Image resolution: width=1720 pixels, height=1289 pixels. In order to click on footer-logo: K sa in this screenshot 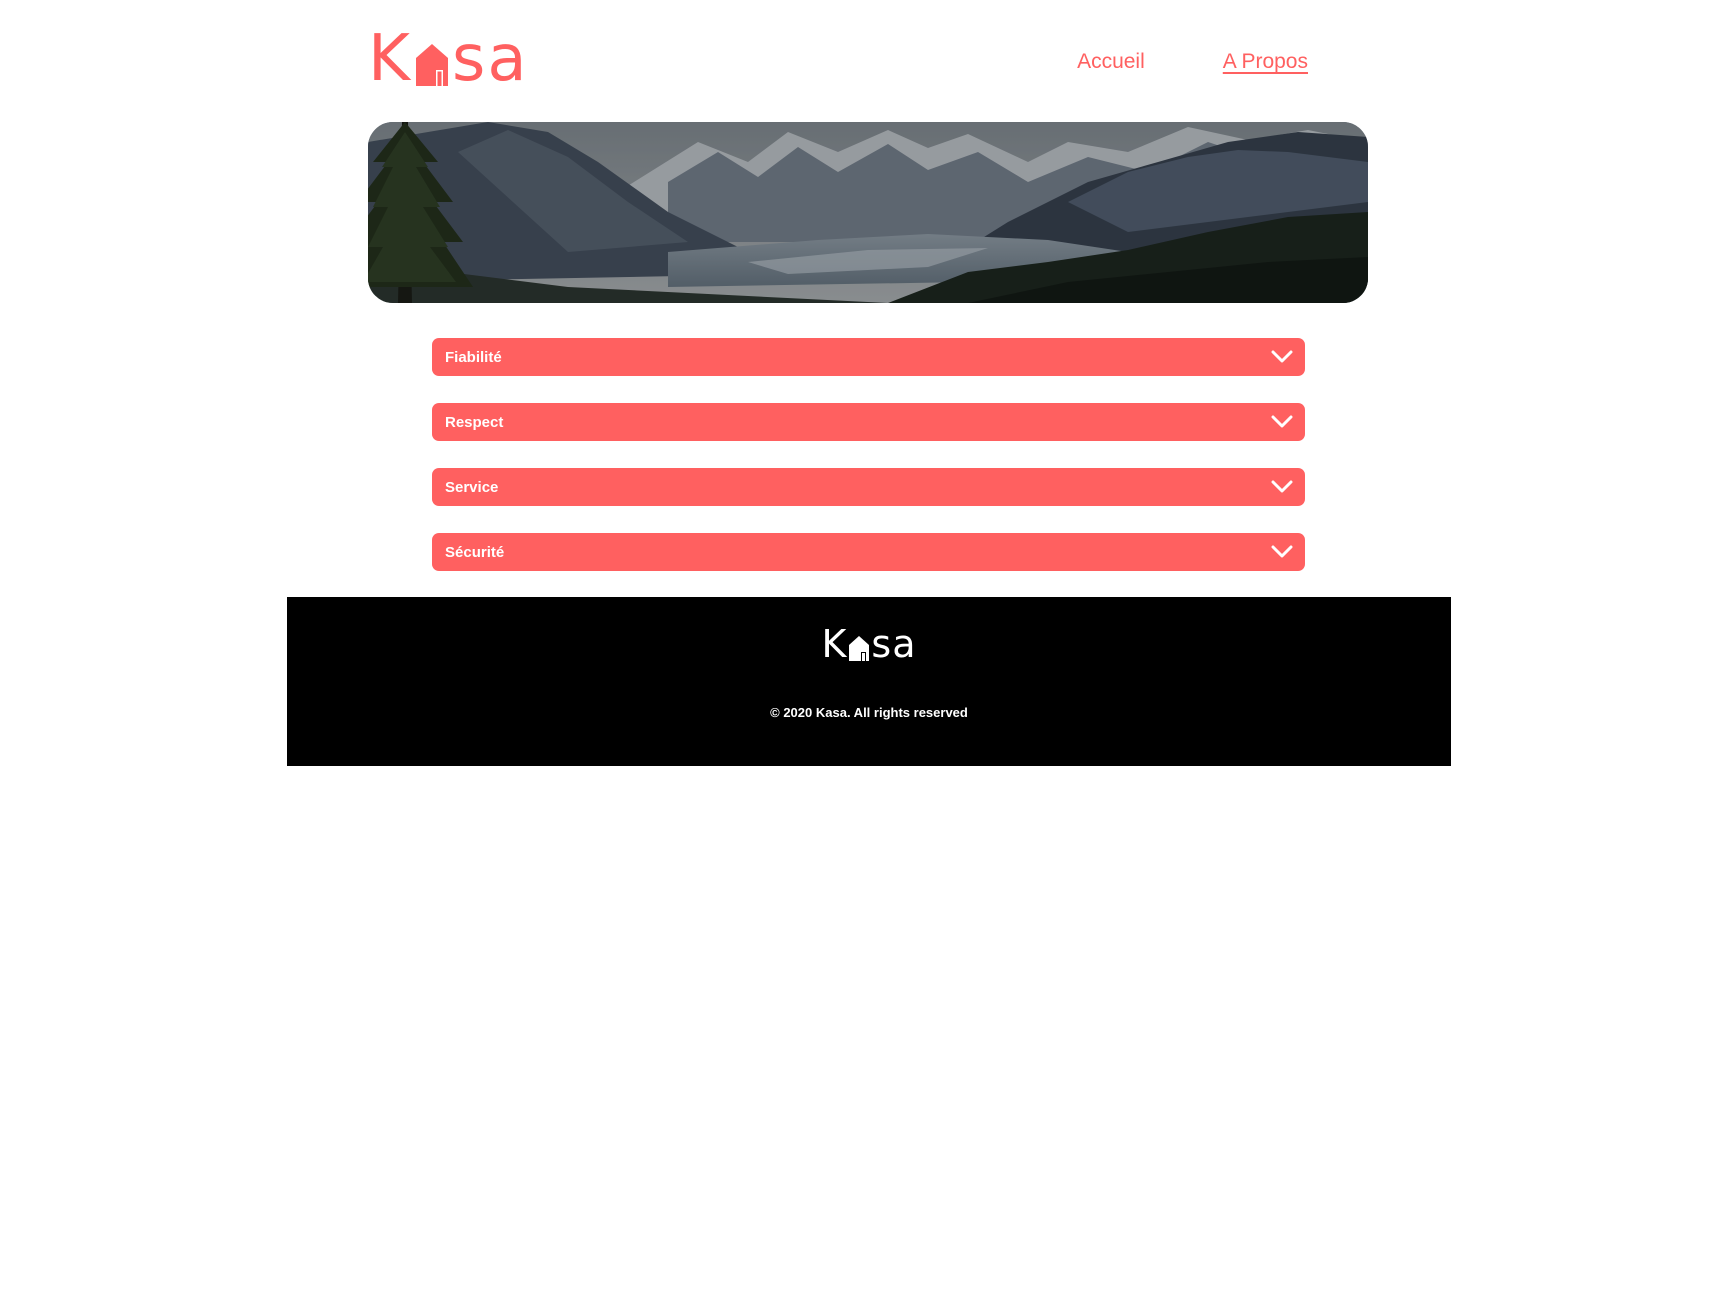, I will do `click(869, 644)`.